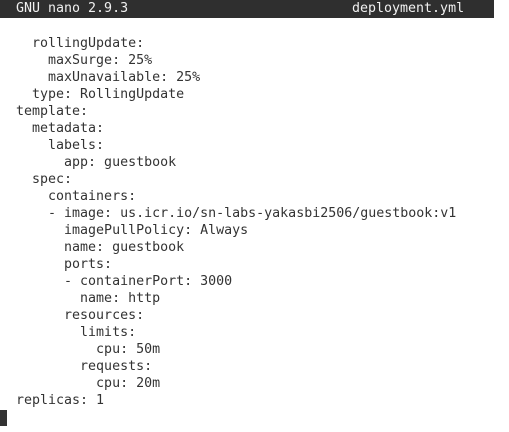 Image resolution: width=509 pixels, height=432 pixels. I want to click on editor-line: ports:, so click(236, 264).